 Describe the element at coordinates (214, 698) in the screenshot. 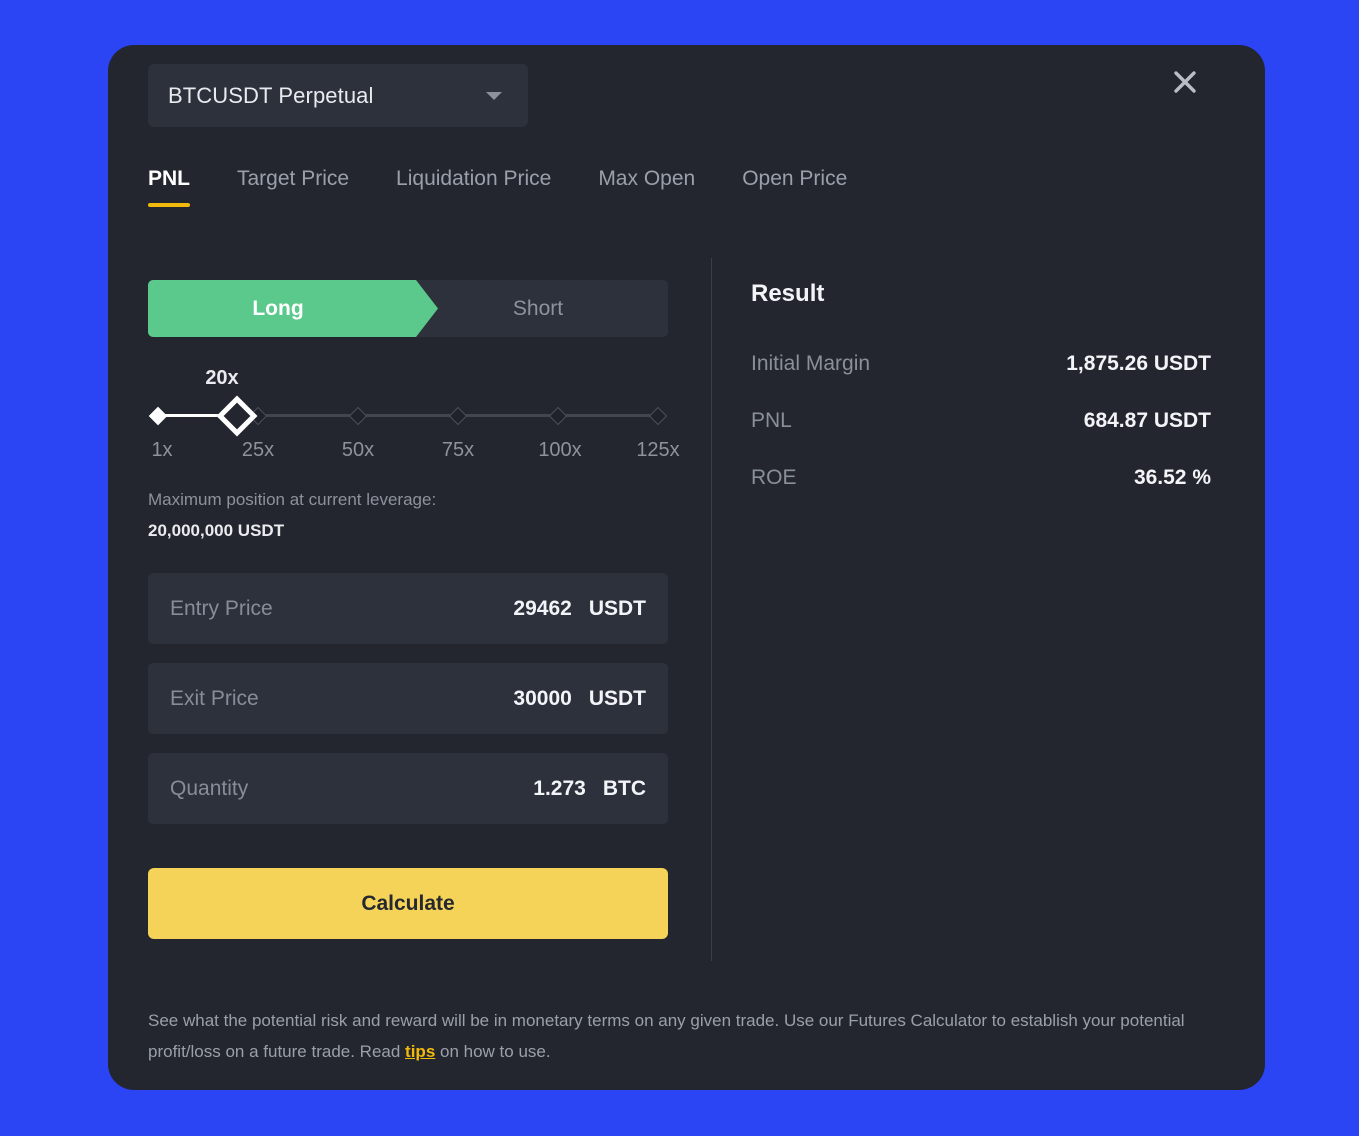

I see `exit-price-label: Exit Price` at that location.